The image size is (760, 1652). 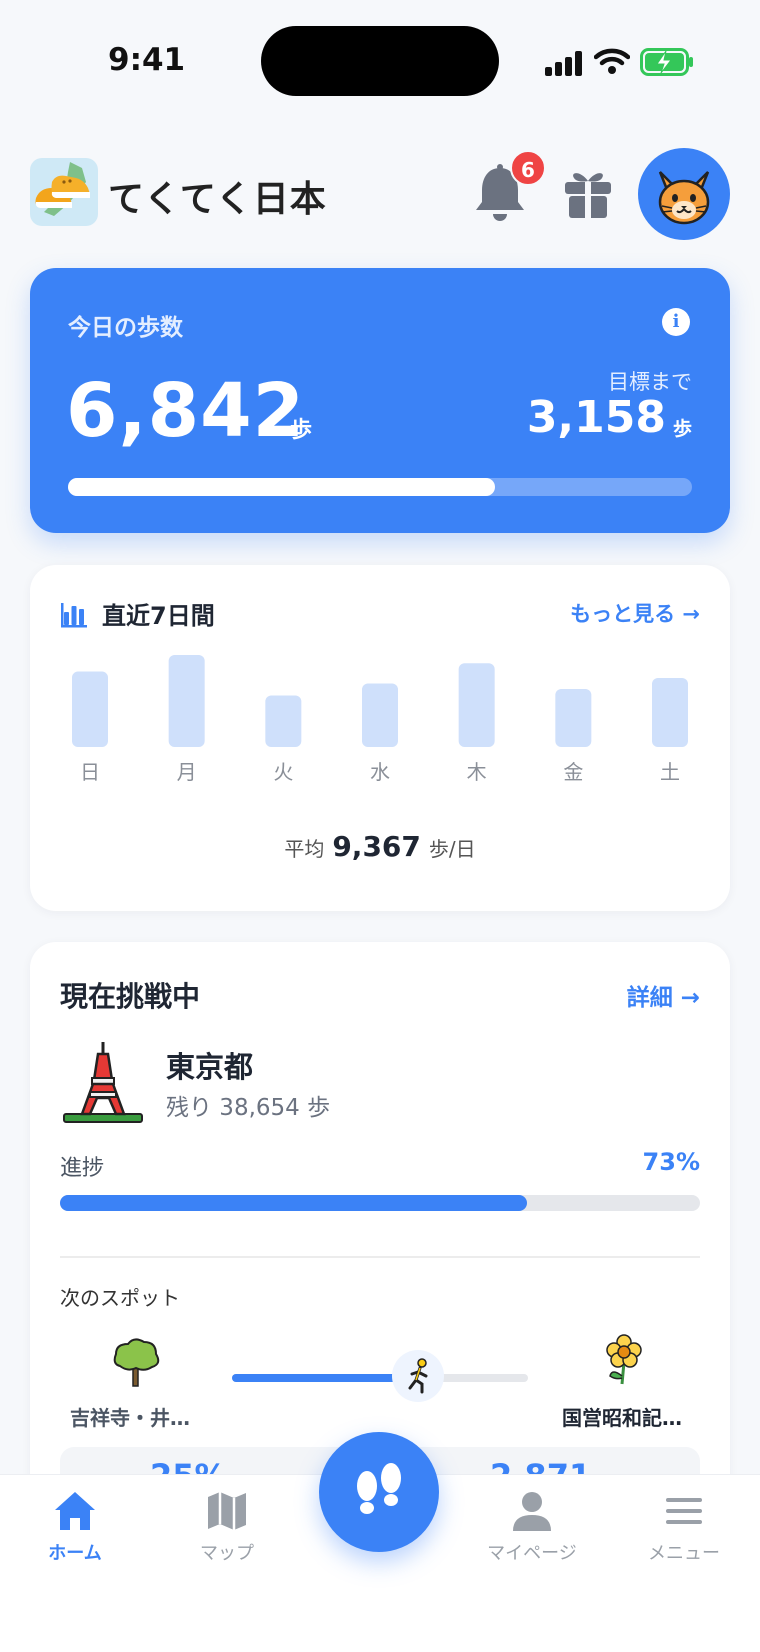 What do you see at coordinates (158, 616) in the screenshot?
I see `weekly-title: 直近7日間` at bounding box center [158, 616].